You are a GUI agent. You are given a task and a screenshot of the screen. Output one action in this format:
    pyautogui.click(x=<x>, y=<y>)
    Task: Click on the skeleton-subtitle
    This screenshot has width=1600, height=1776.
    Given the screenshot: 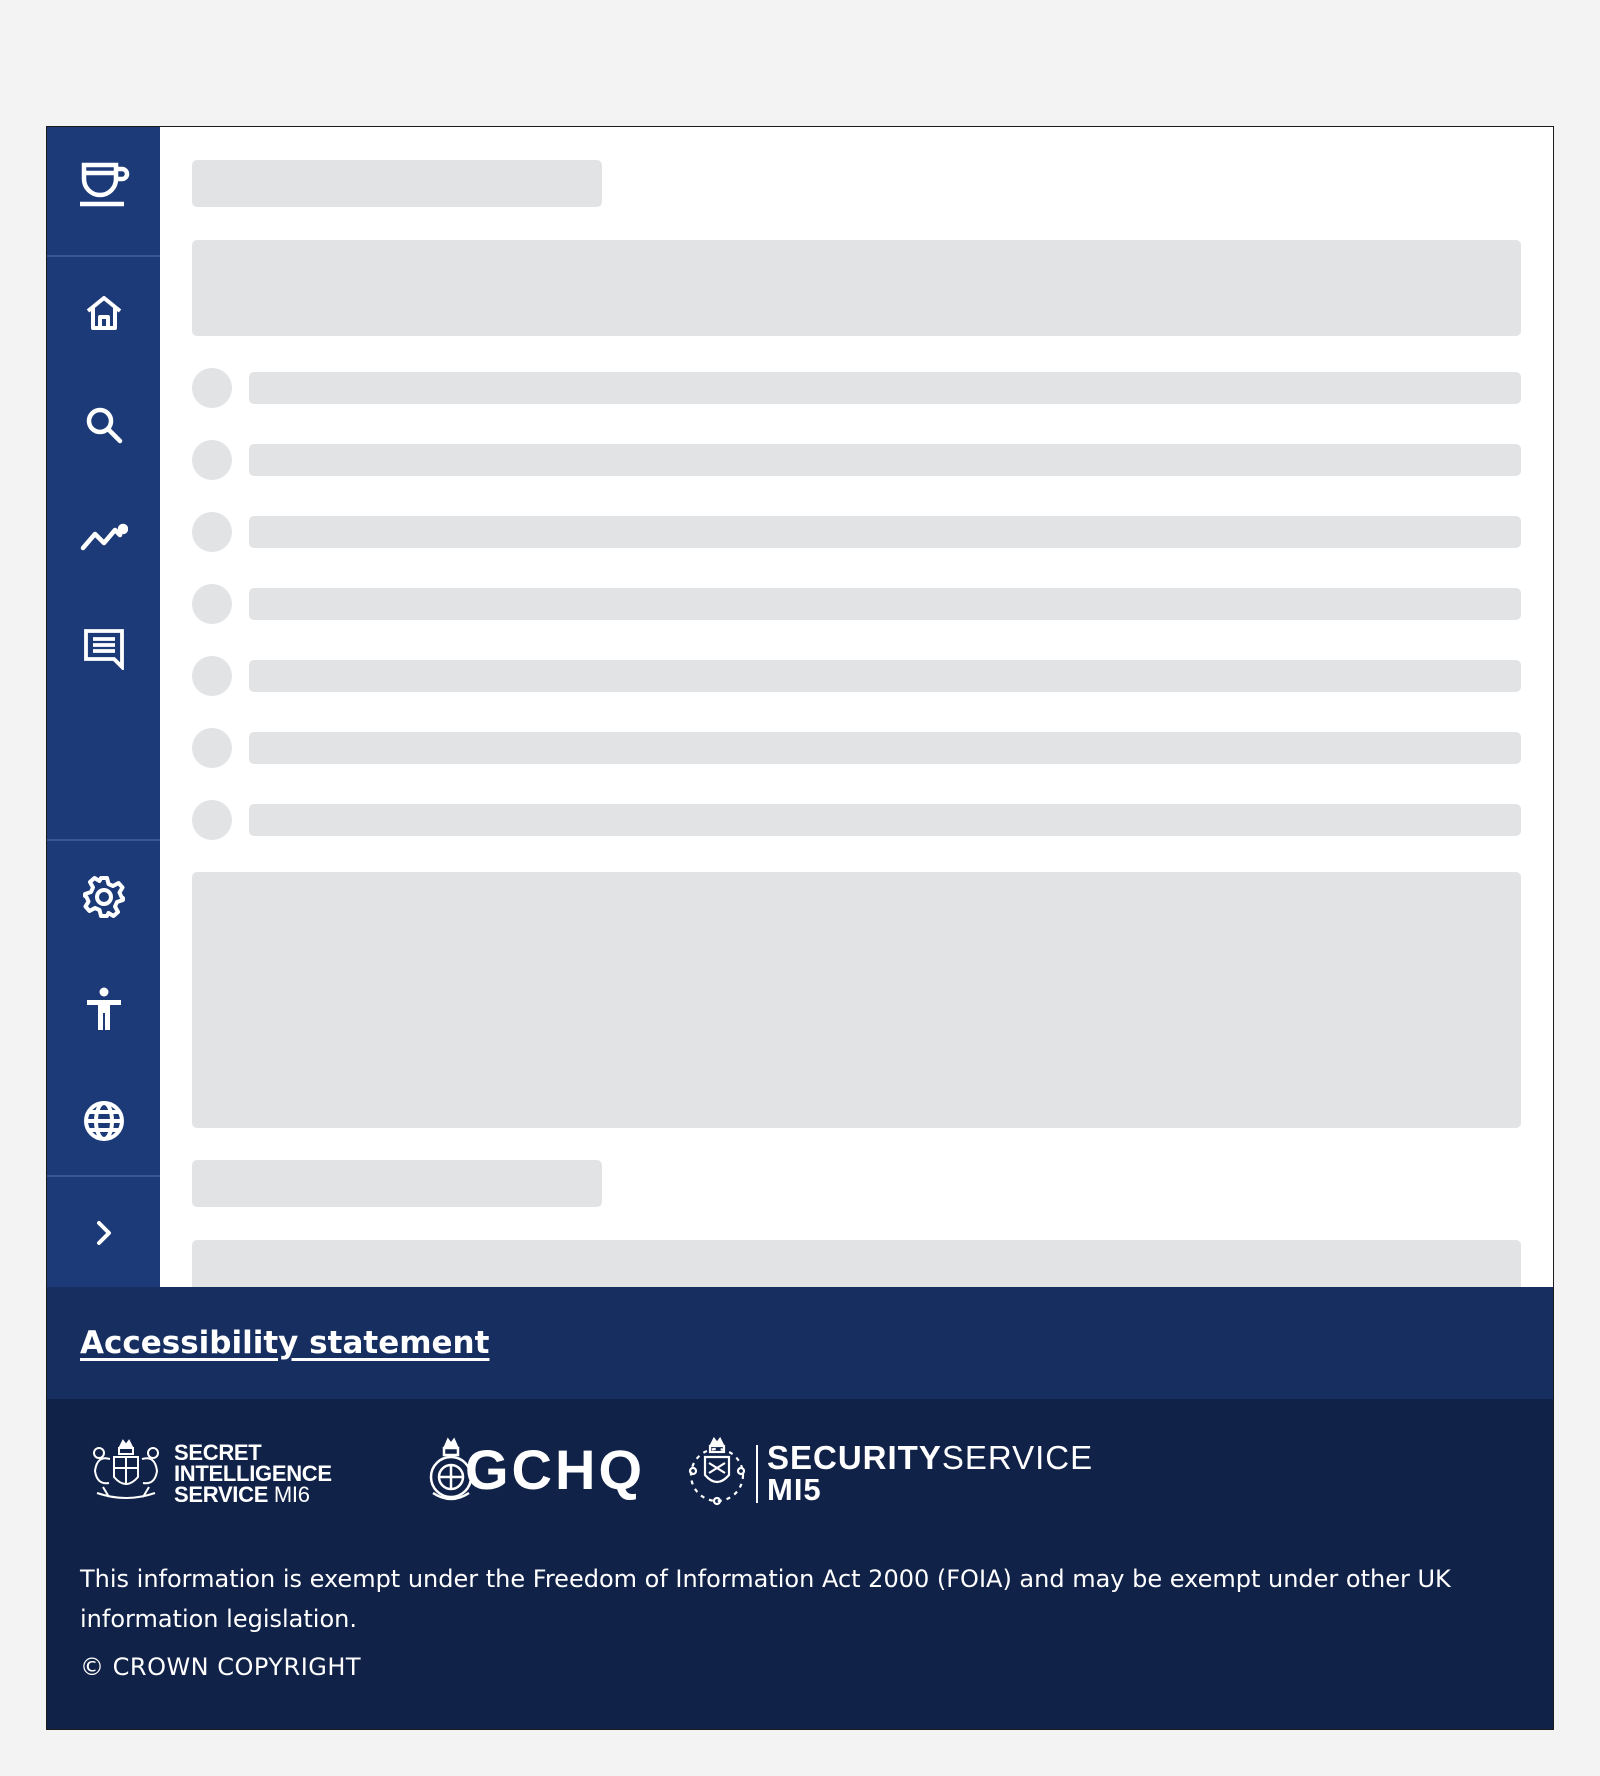 What is the action you would take?
    pyautogui.click(x=397, y=1183)
    